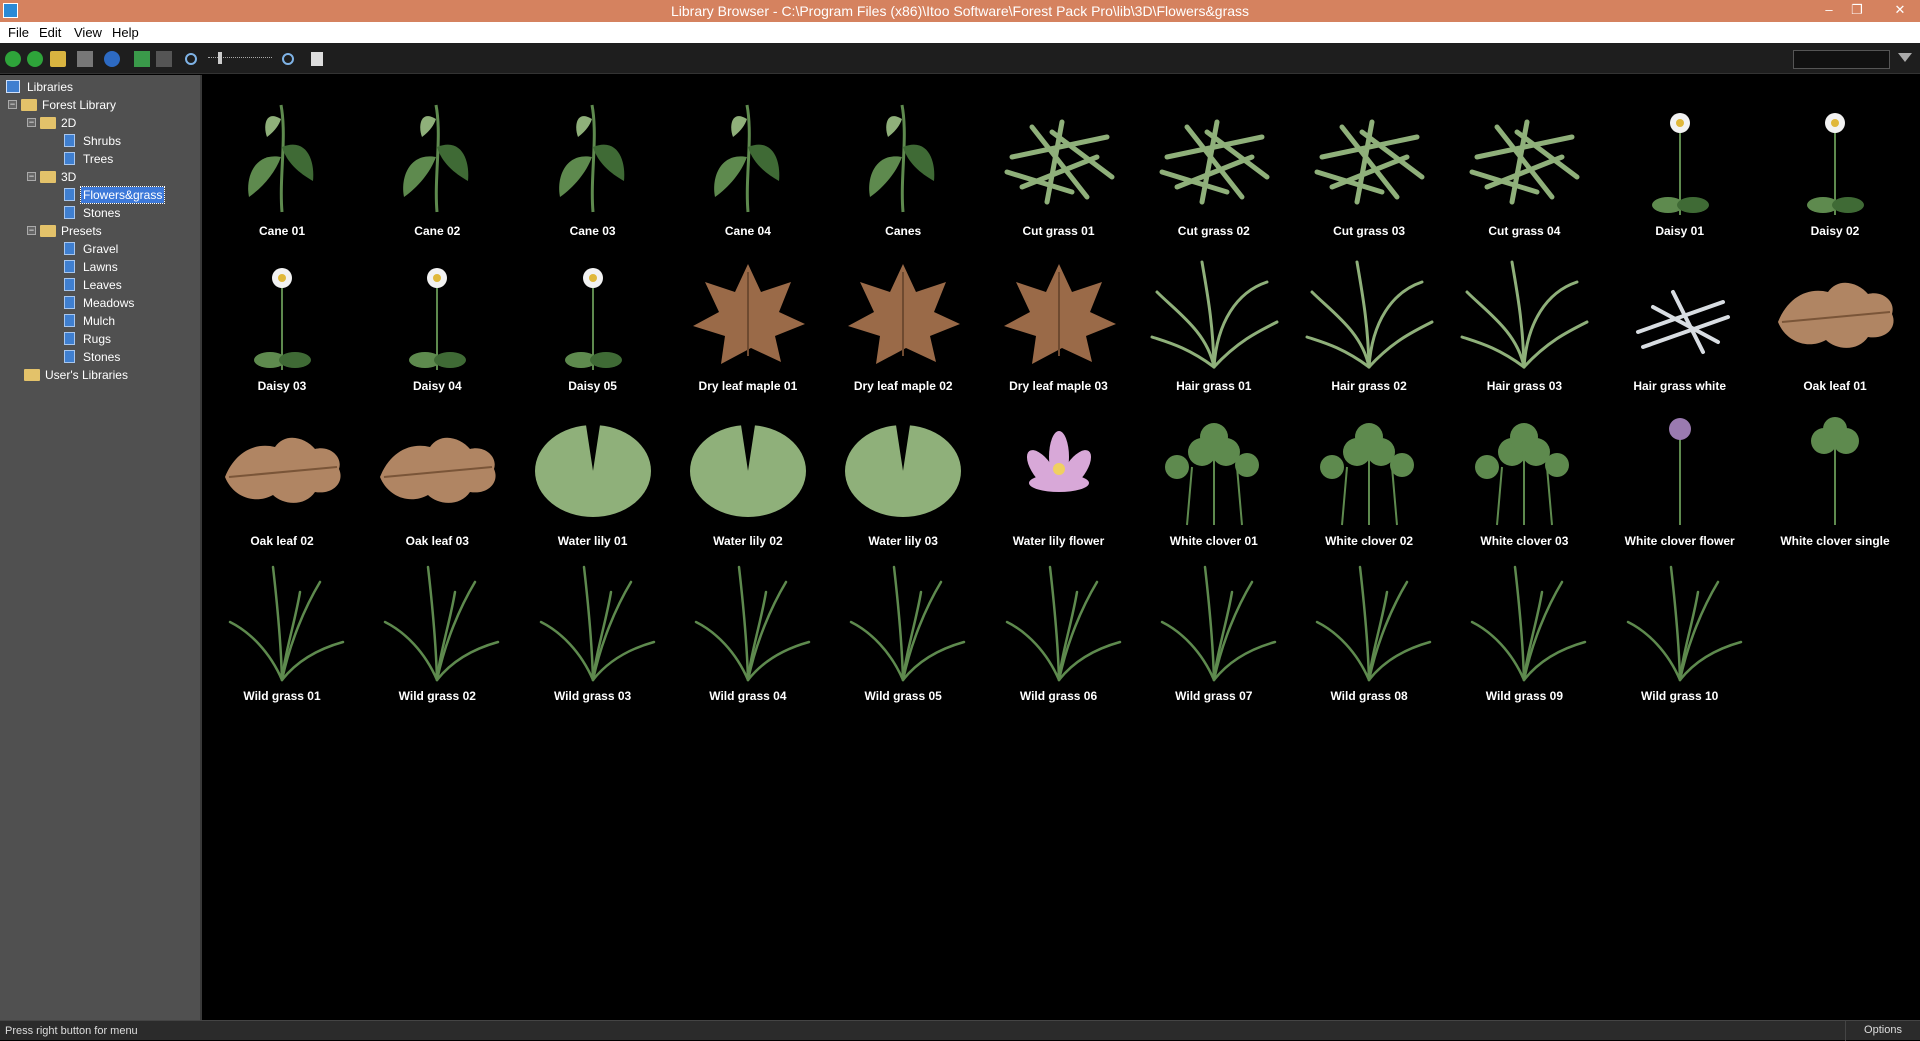  What do you see at coordinates (748, 329) in the screenshot?
I see `library-item: Dry leaf maple 01` at bounding box center [748, 329].